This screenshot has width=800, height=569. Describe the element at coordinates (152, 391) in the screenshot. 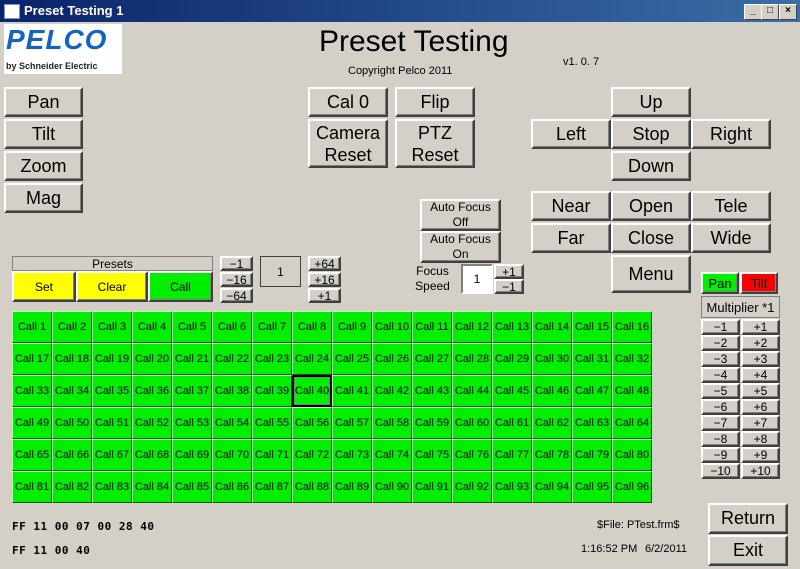

I see `call-preset-button-36: Call 36` at that location.